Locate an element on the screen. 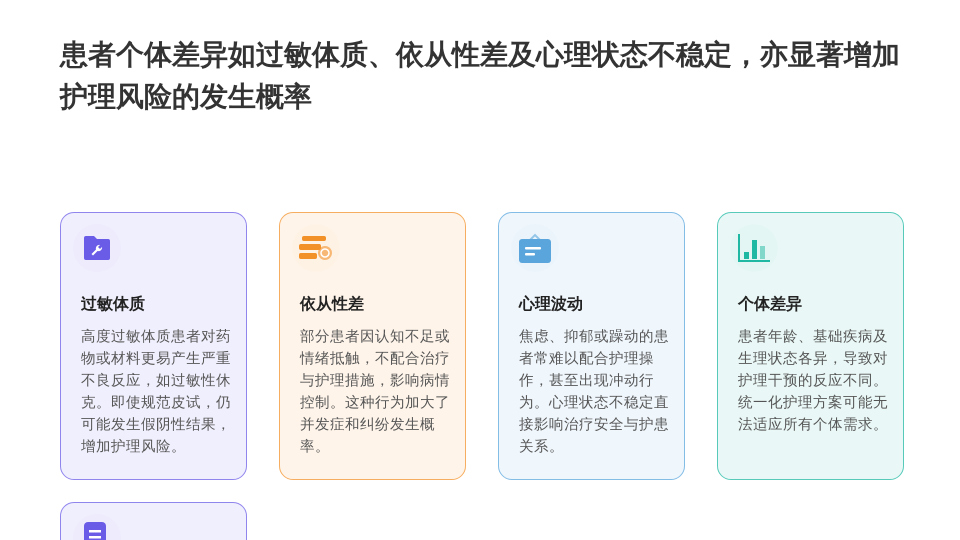  card-description: 部分患者因认知不足或情绪抵触，不配合治疗与护理措施，影响病情控制。这种行为加大了并发症和纠纷发生概率。 is located at coordinates (375, 392).